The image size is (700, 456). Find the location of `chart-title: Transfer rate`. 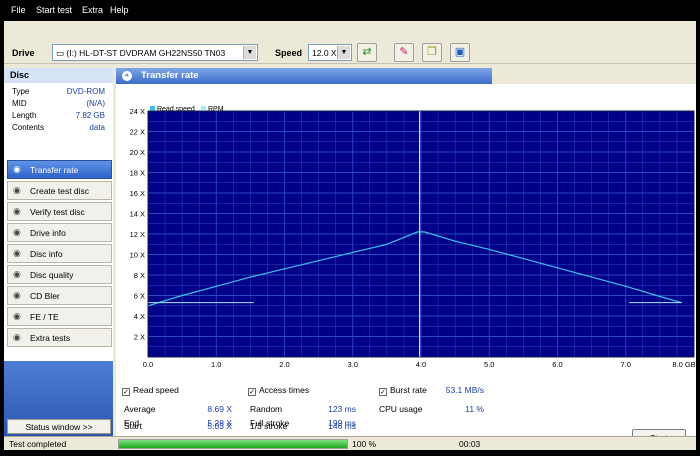

chart-title: Transfer rate is located at coordinates (170, 75).